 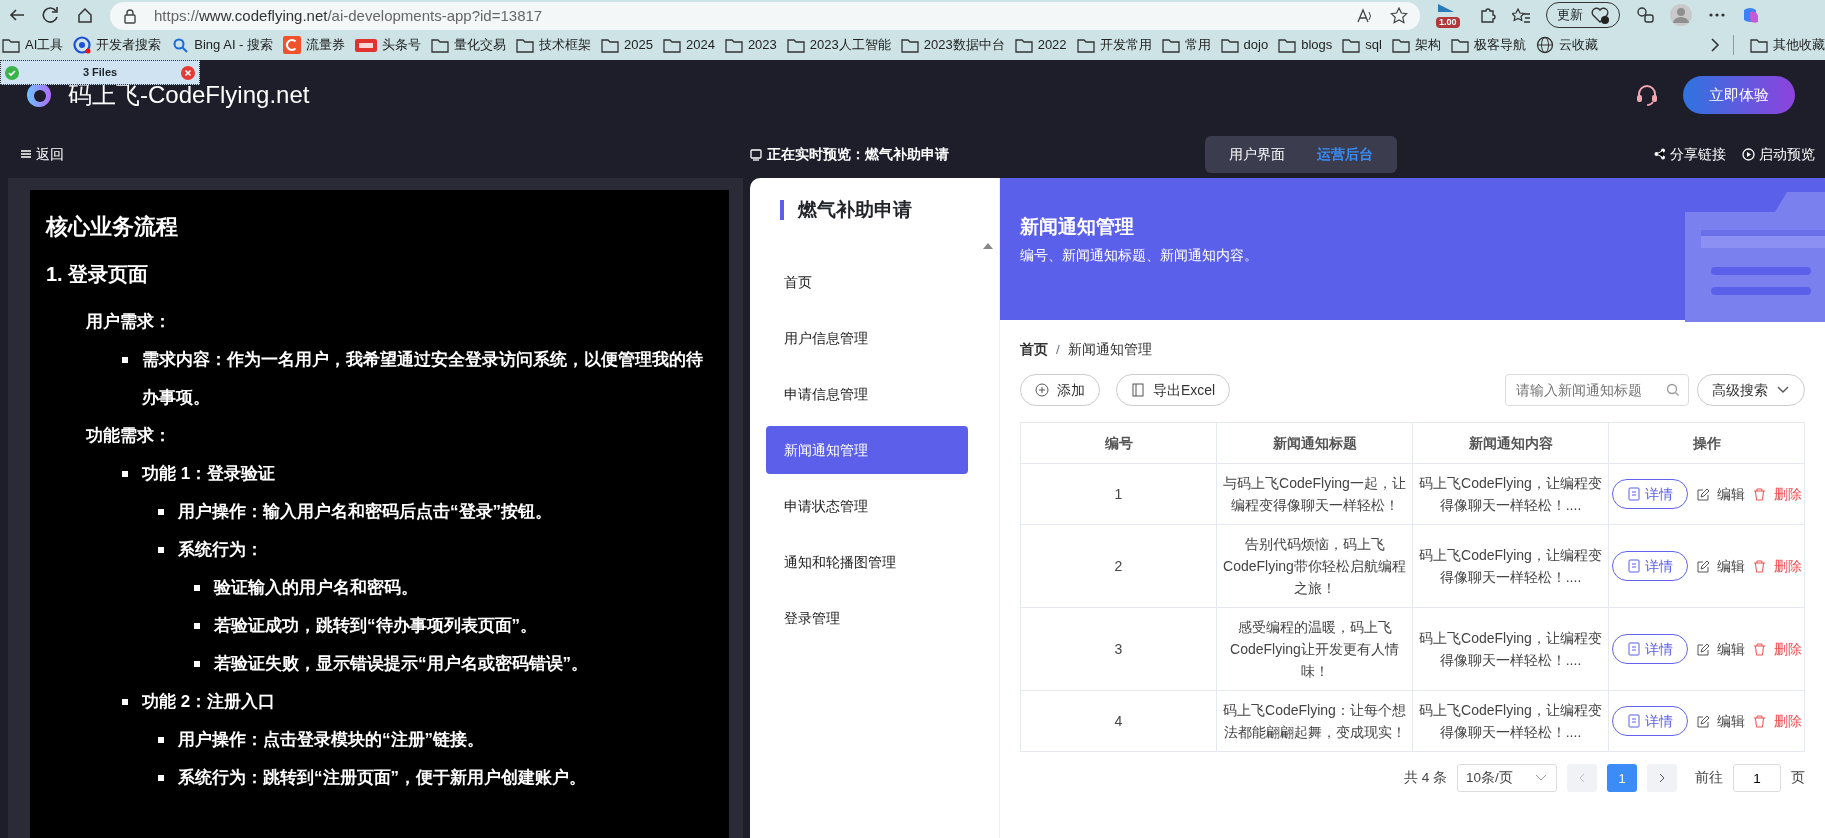 What do you see at coordinates (855, 210) in the screenshot?
I see `app-title: 燃气补助申请` at bounding box center [855, 210].